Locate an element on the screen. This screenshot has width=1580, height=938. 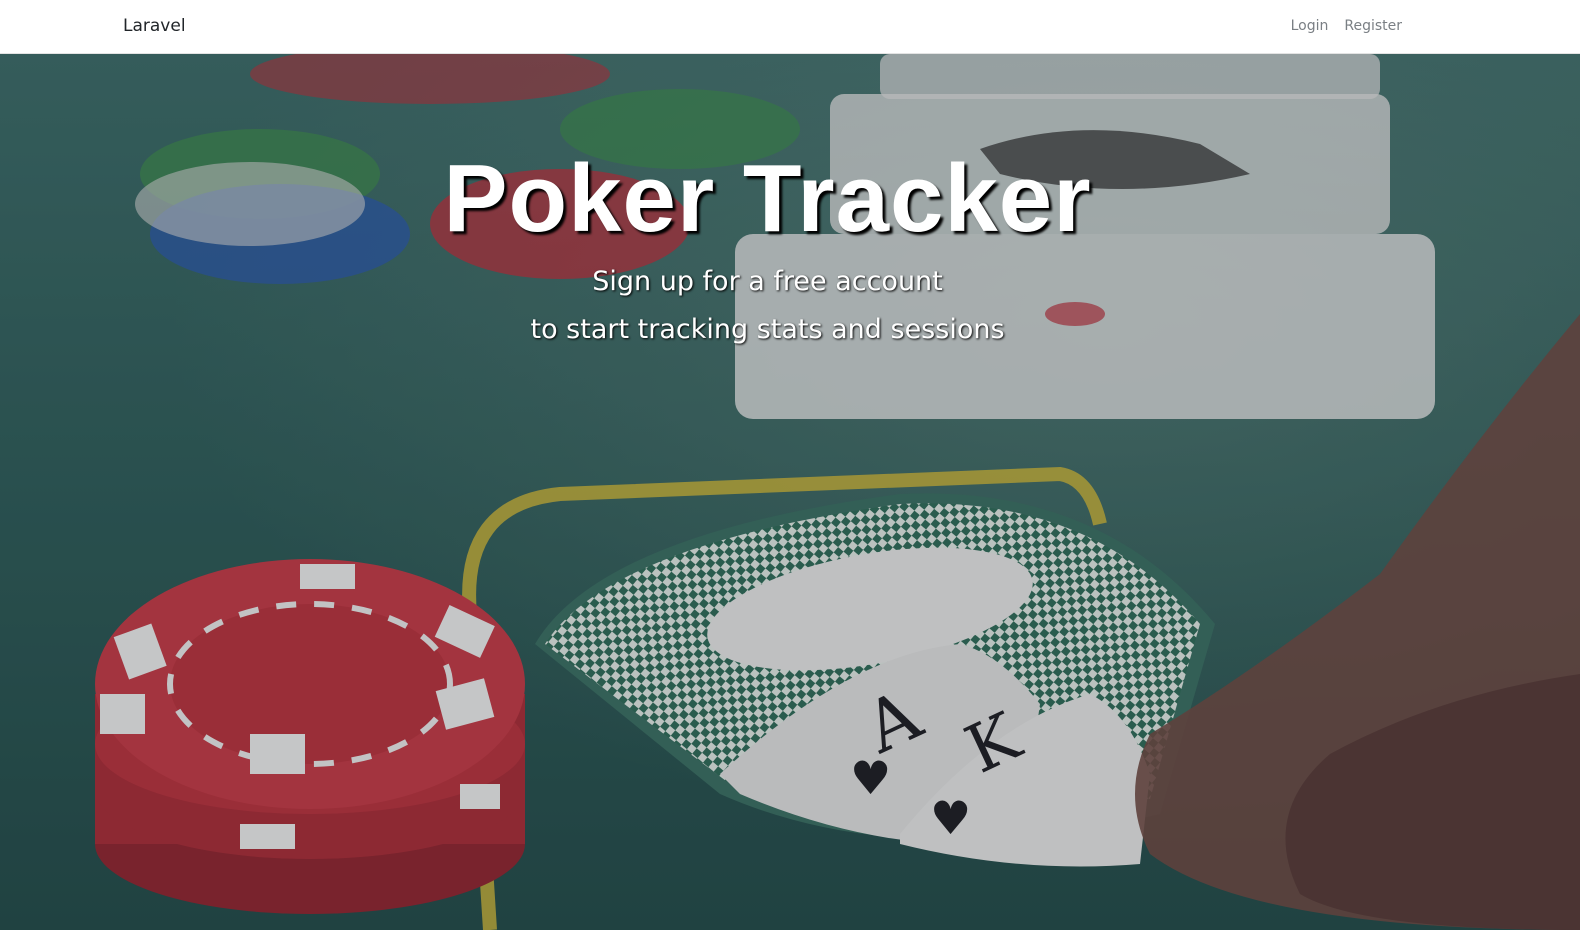
top-navbar: Laravel Login Register is located at coordinates (790, 27).